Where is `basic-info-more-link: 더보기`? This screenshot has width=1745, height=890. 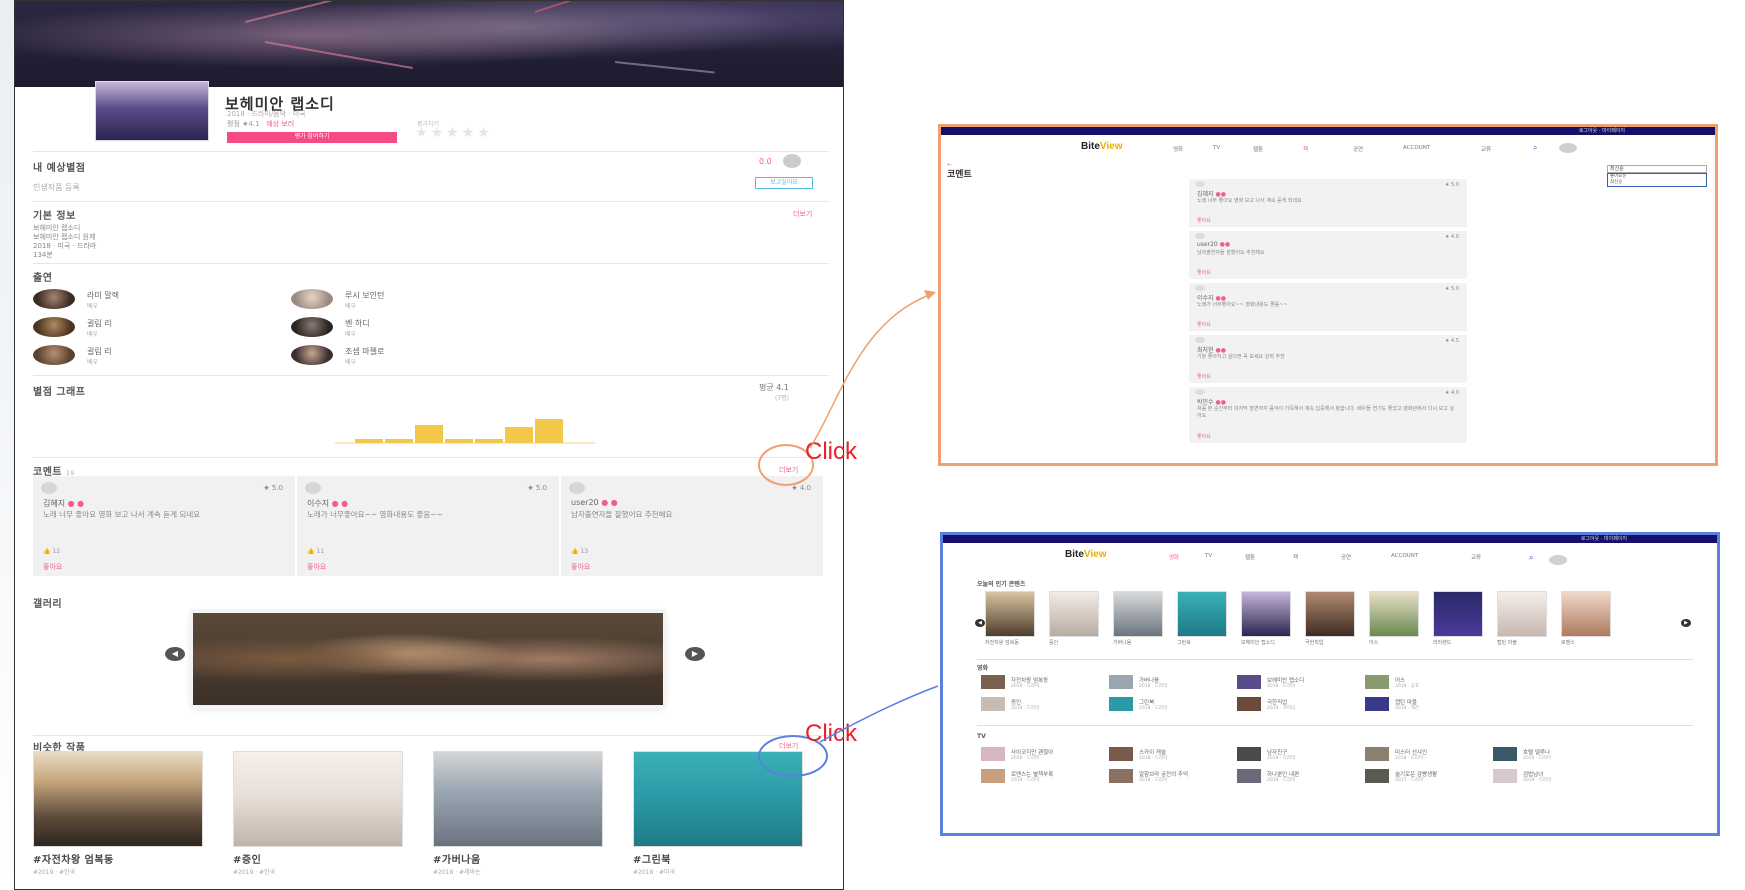 basic-info-more-link: 더보기 is located at coordinates (802, 214).